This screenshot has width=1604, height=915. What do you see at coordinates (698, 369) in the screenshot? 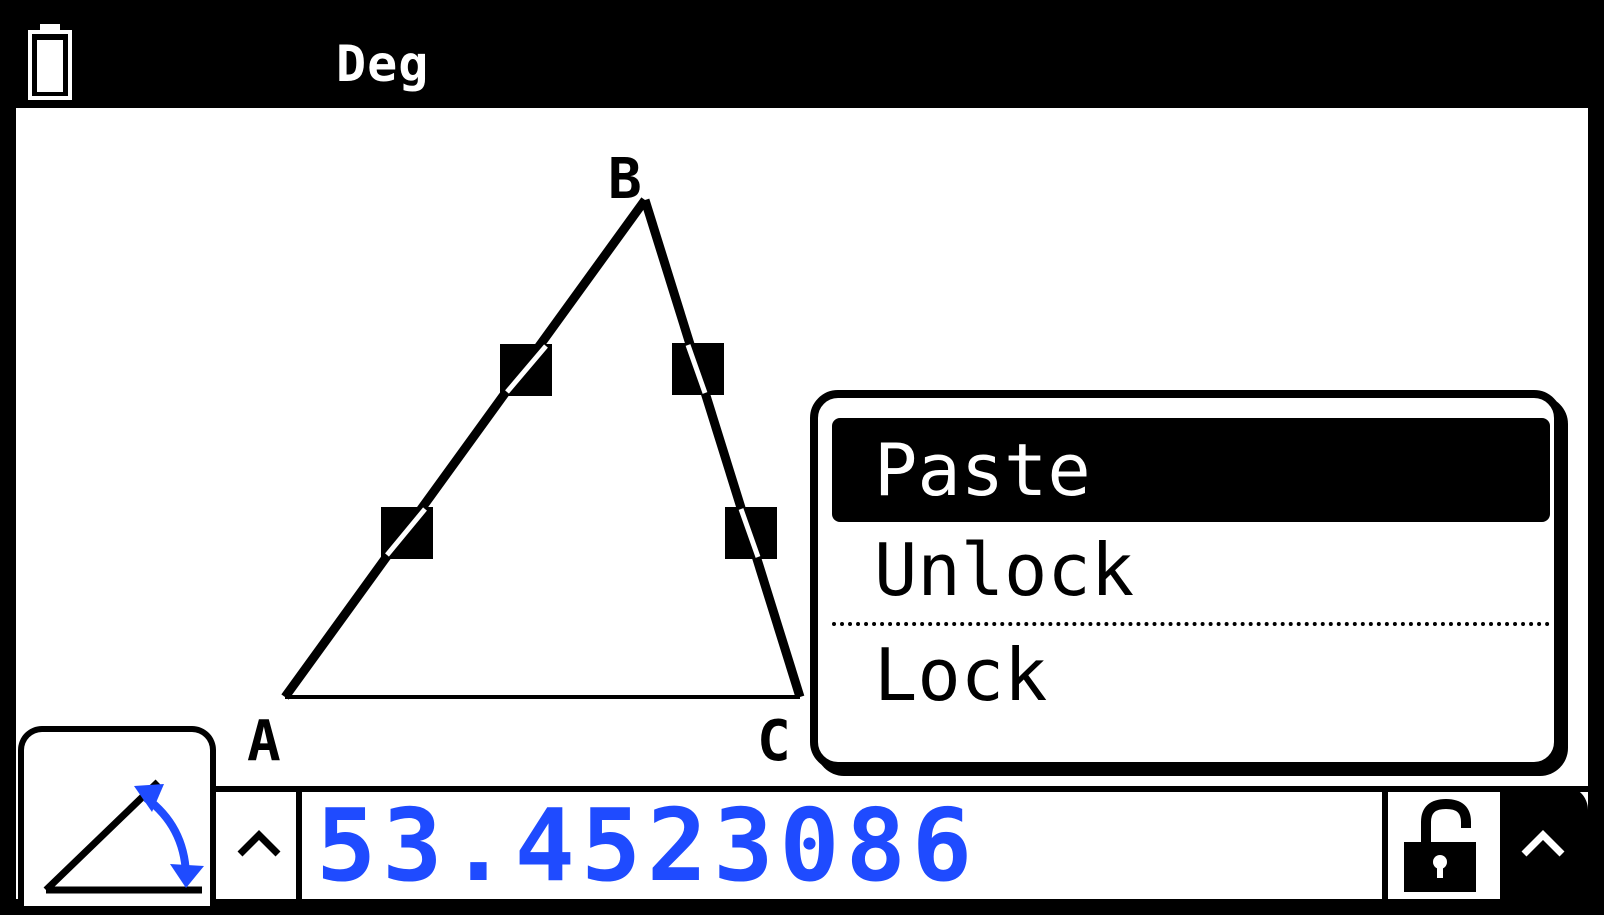
I see `segment-bc-handle-upper` at bounding box center [698, 369].